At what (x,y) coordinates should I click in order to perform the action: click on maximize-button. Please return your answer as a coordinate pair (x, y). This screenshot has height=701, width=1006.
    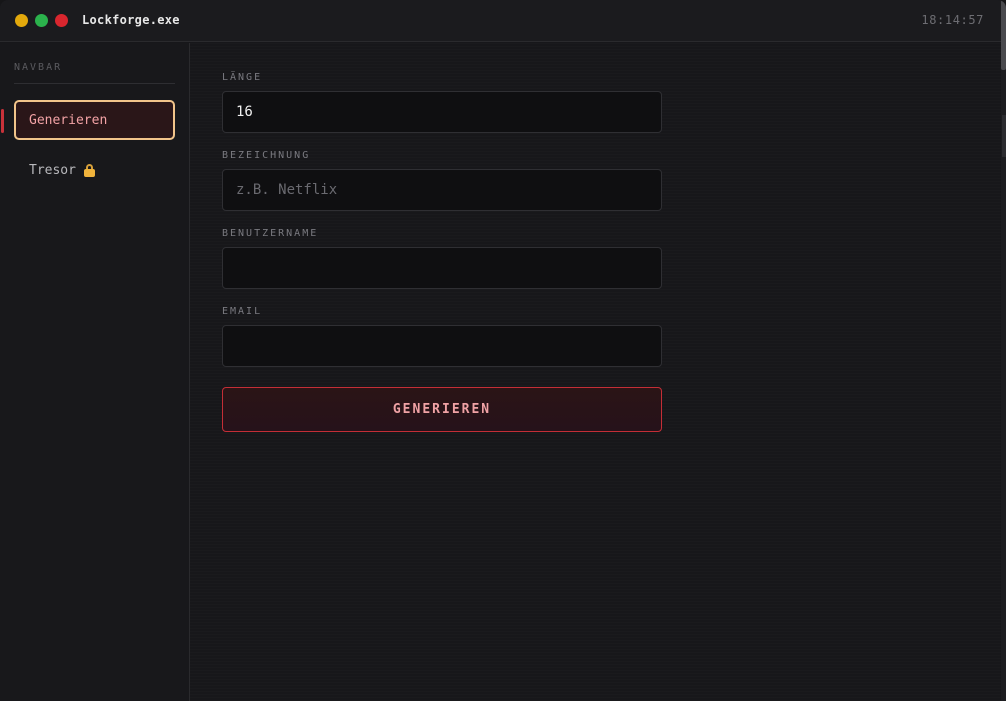
    Looking at the image, I should click on (41, 20).